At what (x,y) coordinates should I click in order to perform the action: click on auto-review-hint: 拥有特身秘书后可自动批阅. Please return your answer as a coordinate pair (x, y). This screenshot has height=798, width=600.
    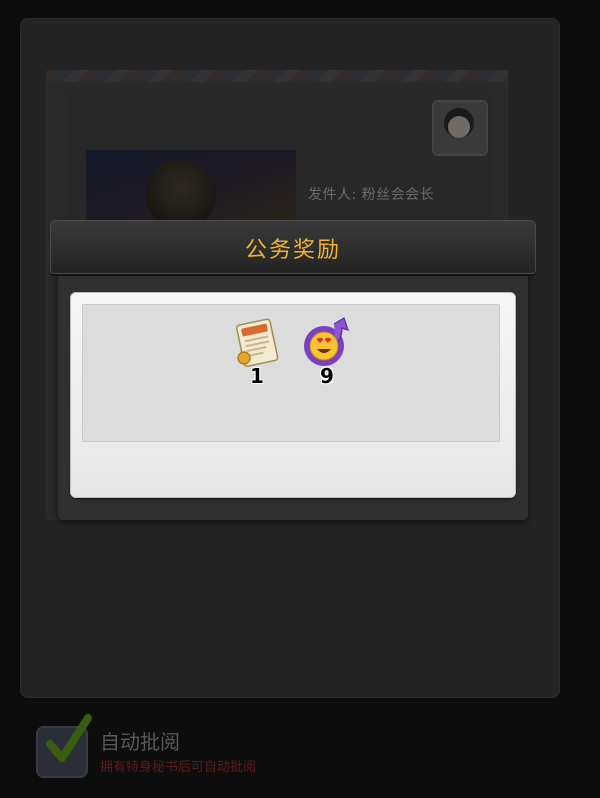
    Looking at the image, I should click on (178, 767).